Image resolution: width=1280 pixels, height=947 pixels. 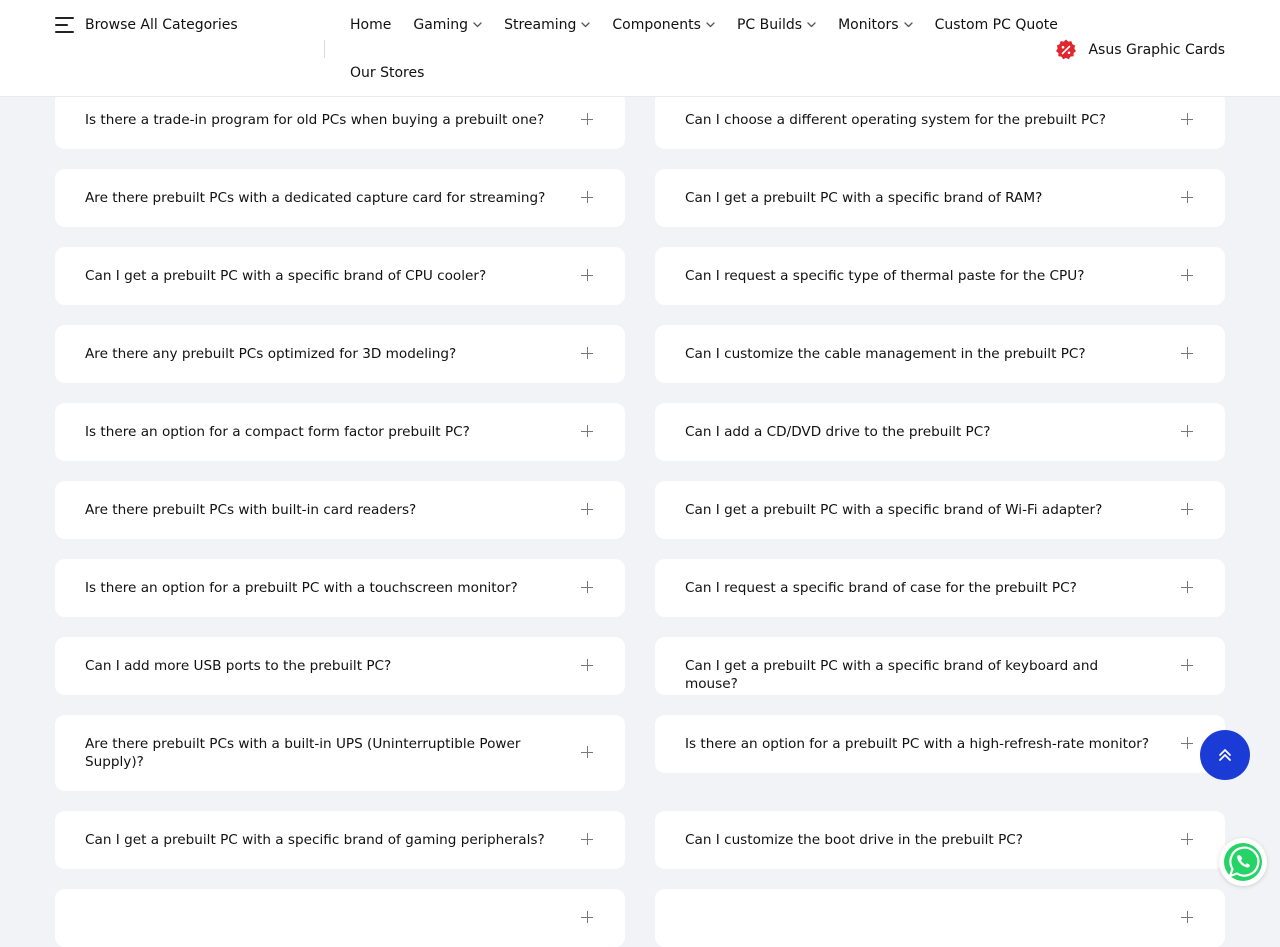 I want to click on promo-label: Asus Graphic Cards, so click(x=1156, y=50).